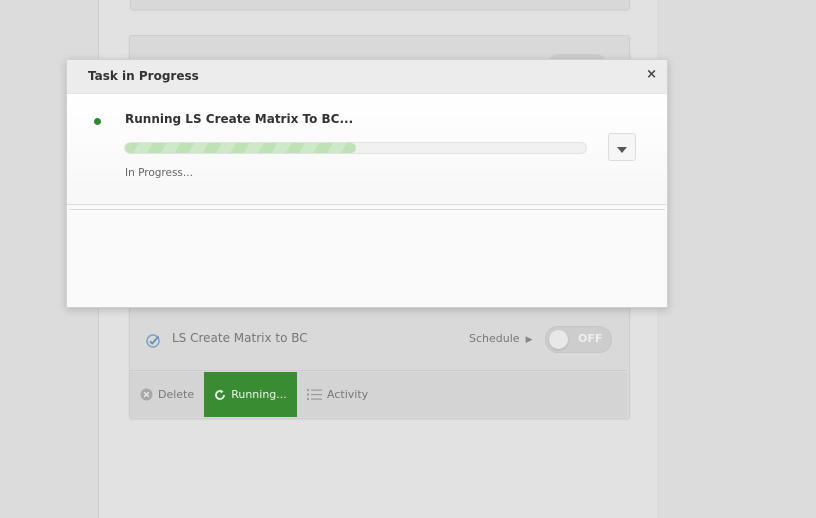 The image size is (816, 518). Describe the element at coordinates (240, 338) in the screenshot. I see `task-name: LS Create Matrix to BC` at that location.